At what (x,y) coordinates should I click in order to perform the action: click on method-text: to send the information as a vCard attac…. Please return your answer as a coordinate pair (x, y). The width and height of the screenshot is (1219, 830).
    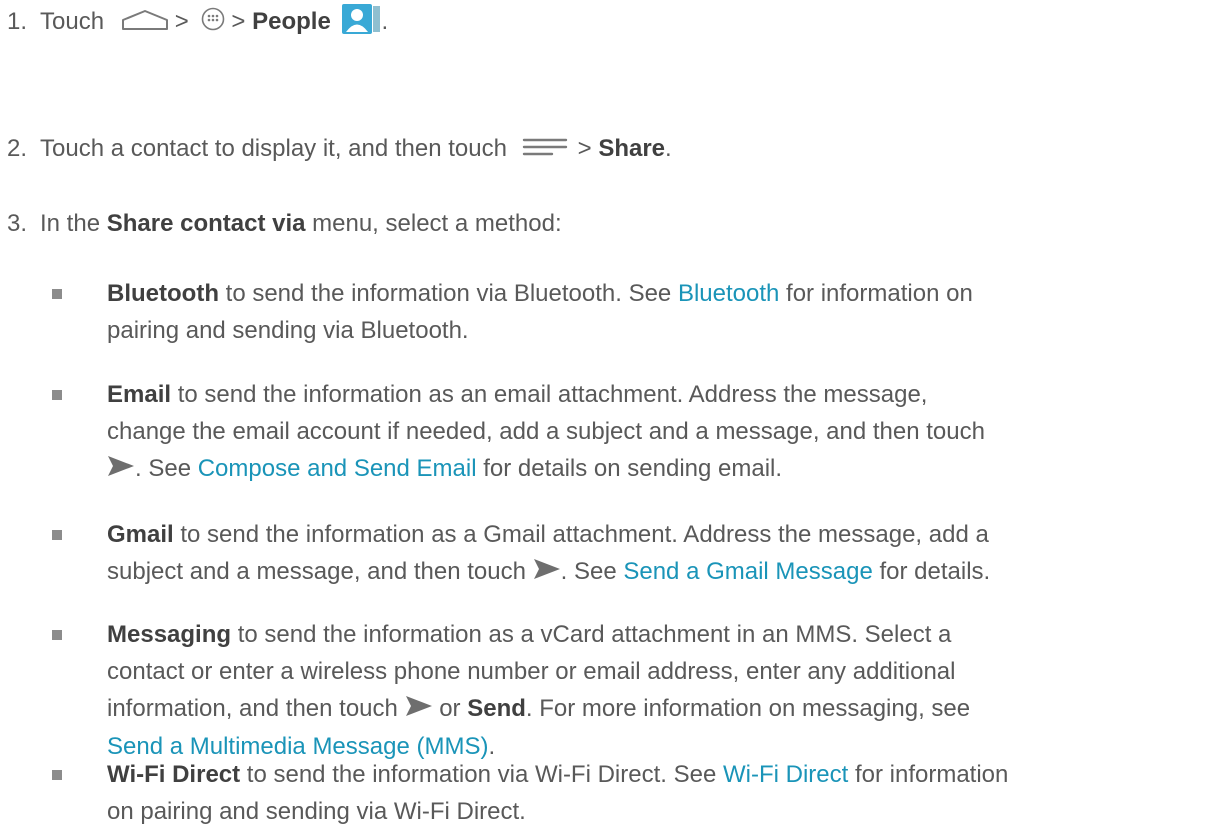
    Looking at the image, I should click on (591, 634).